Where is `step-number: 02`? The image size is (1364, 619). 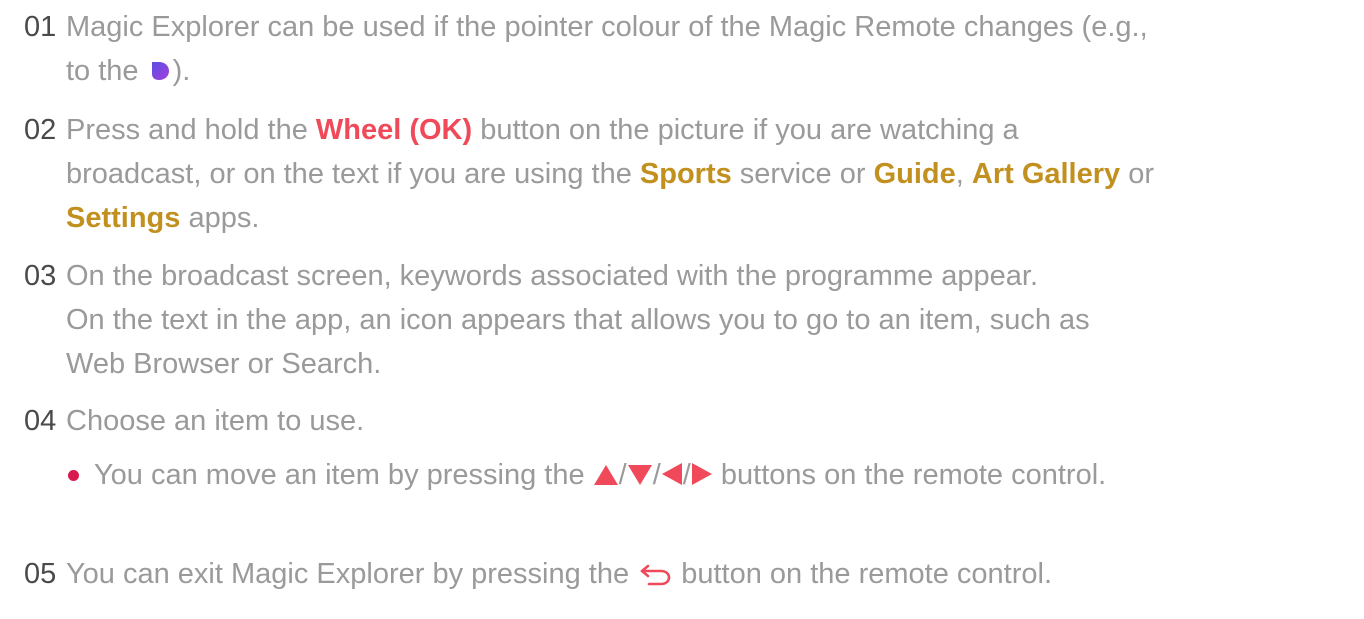
step-number: 02 is located at coordinates (40, 130).